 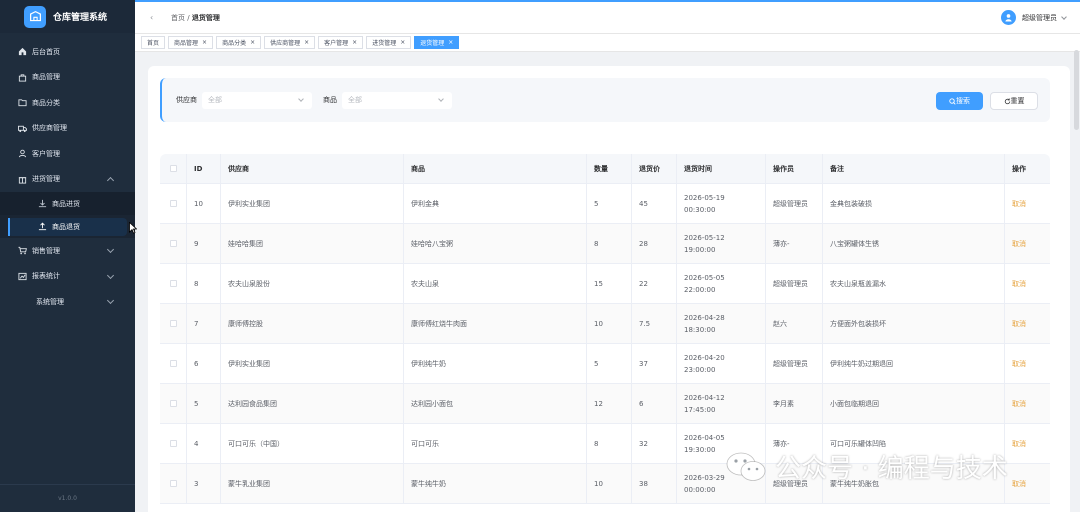 I want to click on cell-date: 2026-04-20, so click(x=704, y=357).